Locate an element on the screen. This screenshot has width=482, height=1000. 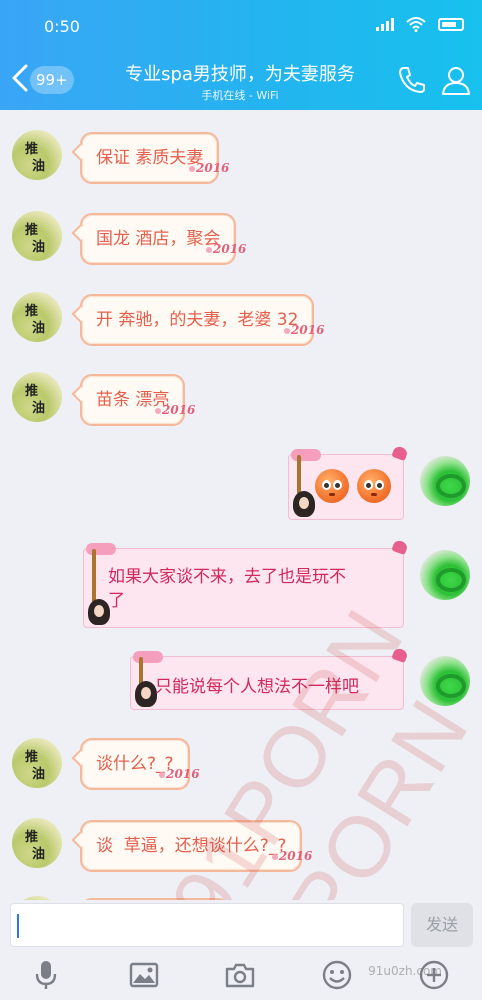
signal-icon is located at coordinates (385, 24).